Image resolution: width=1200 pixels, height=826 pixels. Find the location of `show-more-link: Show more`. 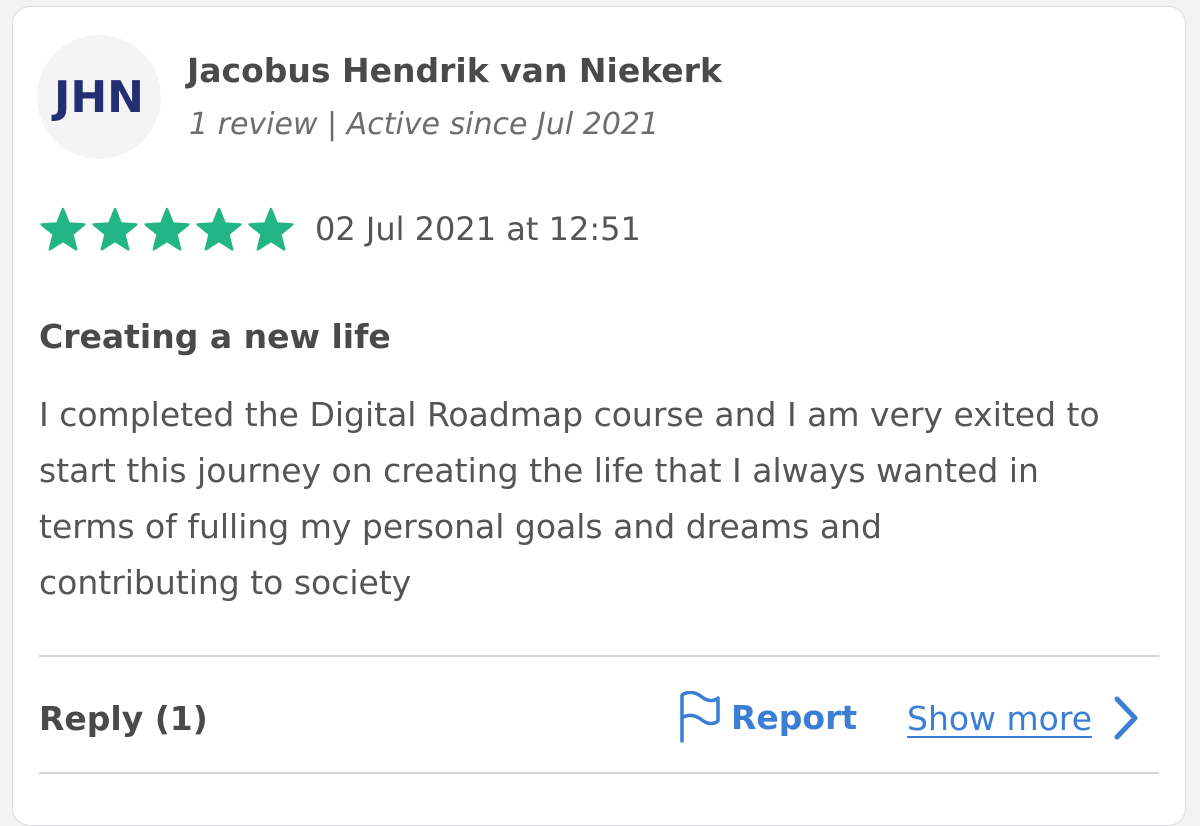

show-more-link: Show more is located at coordinates (1023, 718).